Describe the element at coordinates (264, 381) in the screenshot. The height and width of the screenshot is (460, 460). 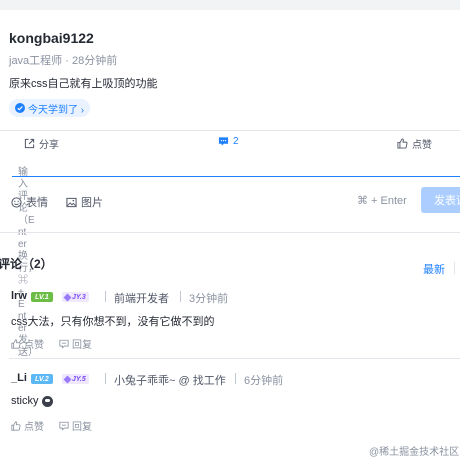
I see `comment-time: 6分钟前` at that location.